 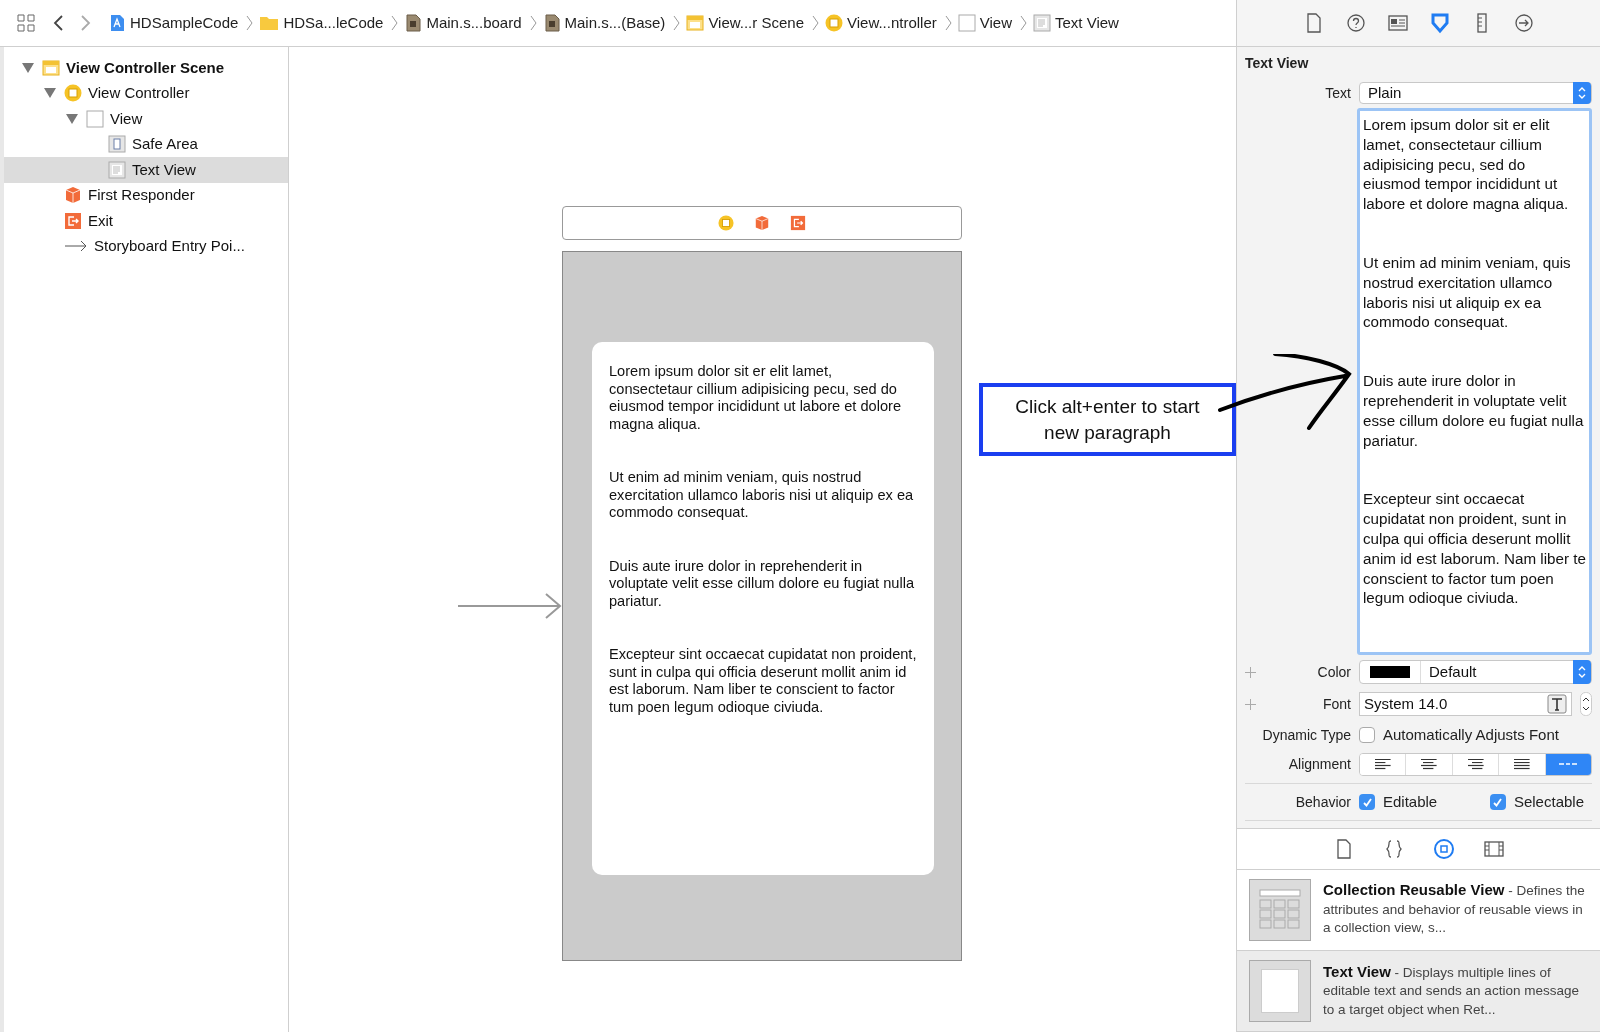 I want to click on text-view, so click(x=763, y=608).